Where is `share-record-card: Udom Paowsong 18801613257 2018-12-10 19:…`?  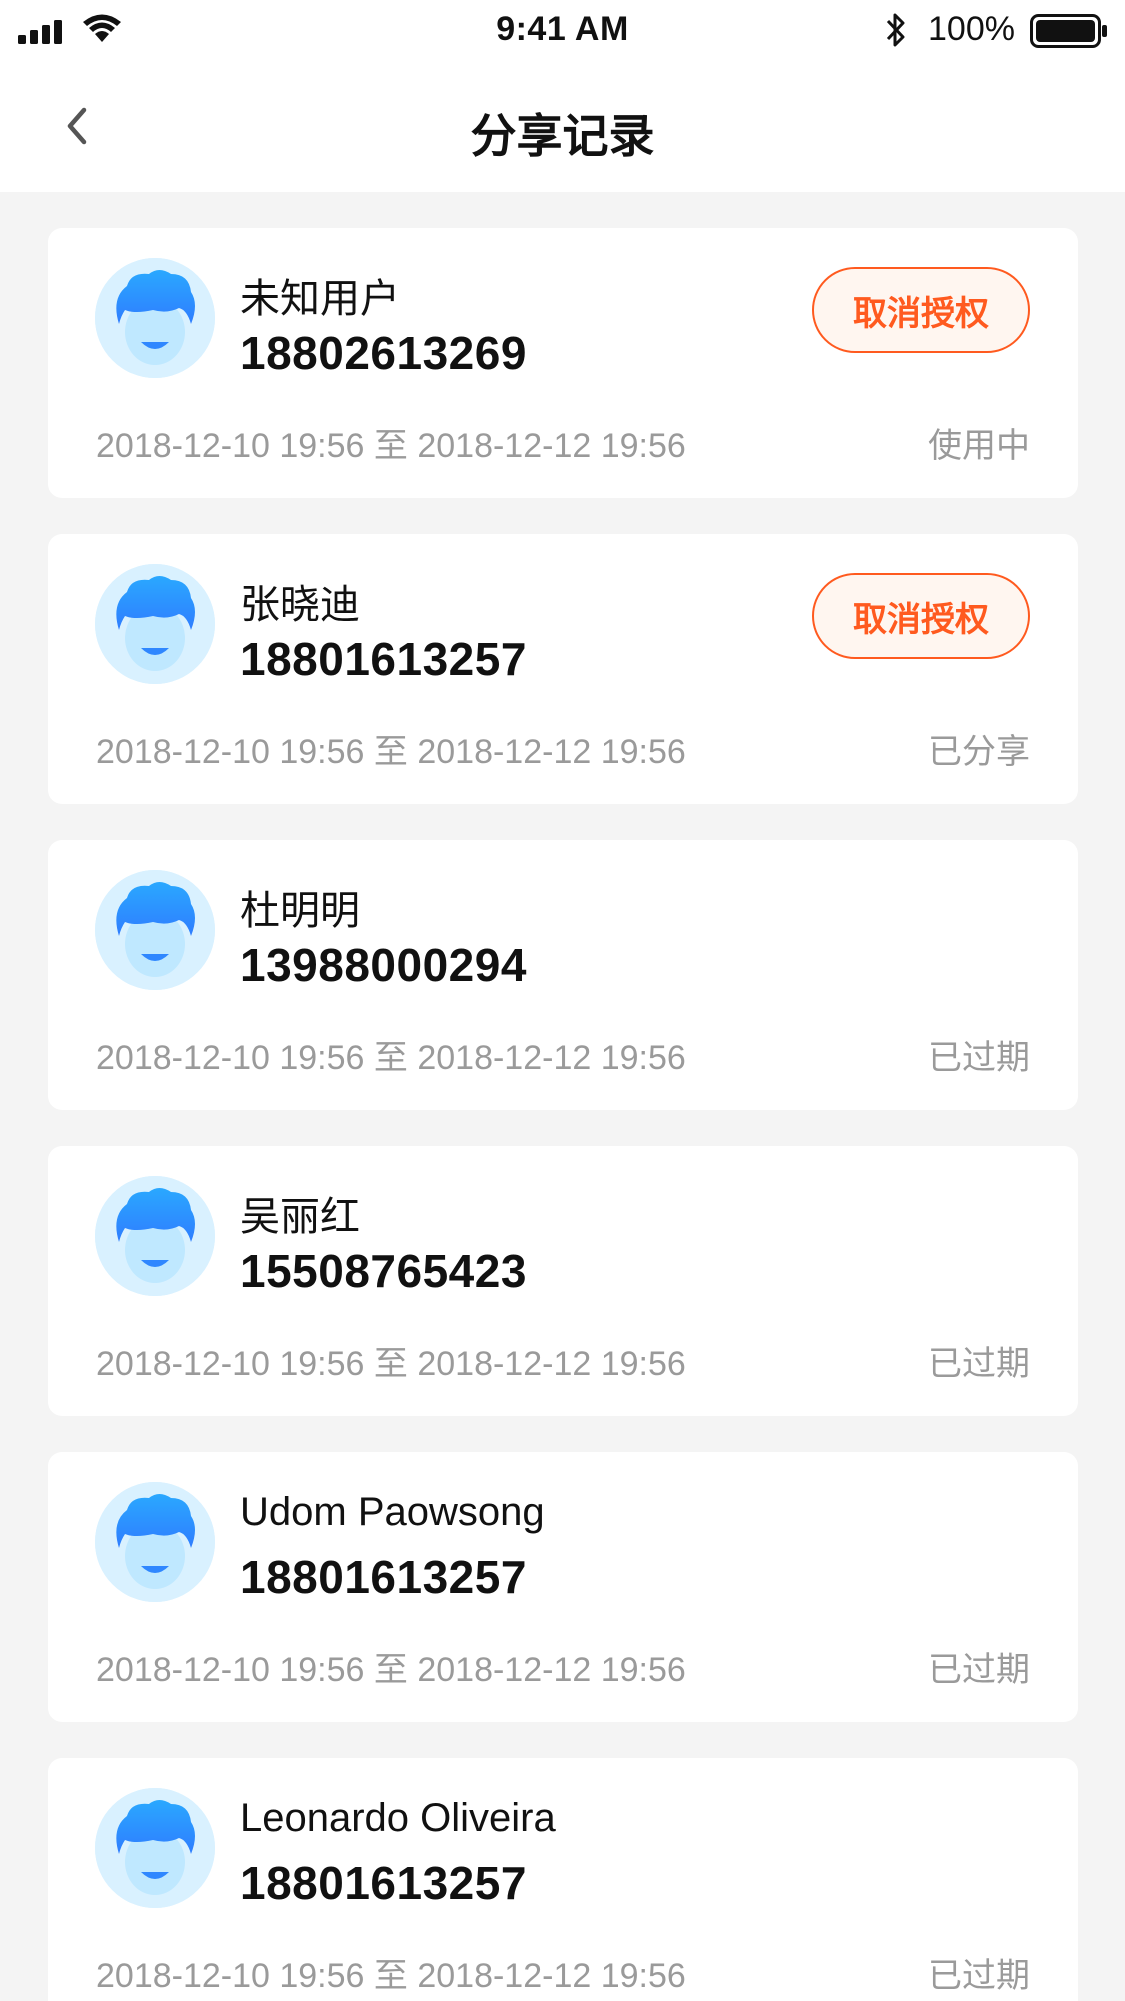
share-record-card: Udom Paowsong 18801613257 2018-12-10 19:… is located at coordinates (563, 1587).